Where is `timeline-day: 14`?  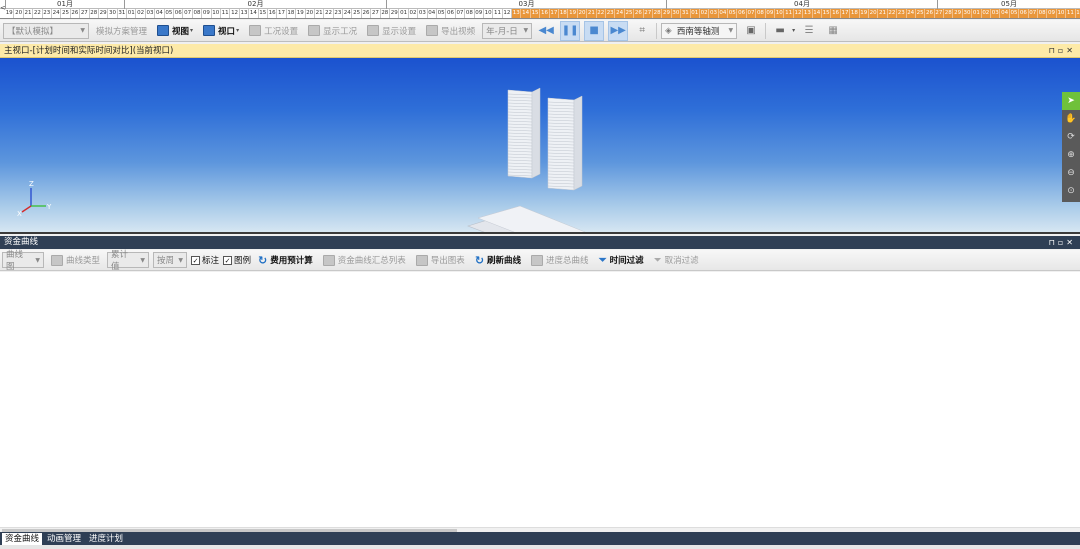
timeline-day: 14 is located at coordinates (254, 13).